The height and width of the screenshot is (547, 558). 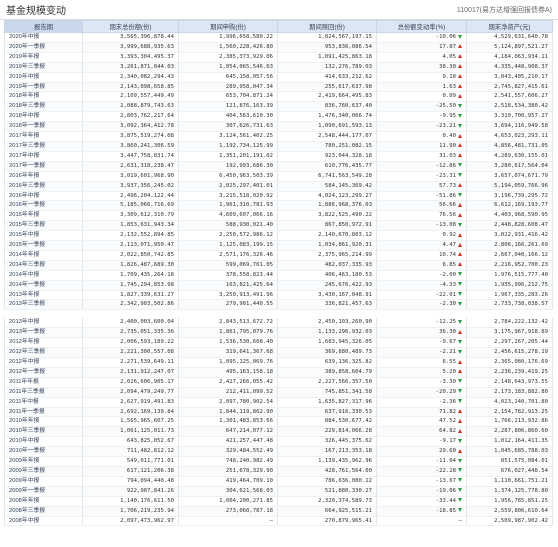 I want to click on cell-subscriptions: 1,095,125,069.76, so click(x=228, y=362).